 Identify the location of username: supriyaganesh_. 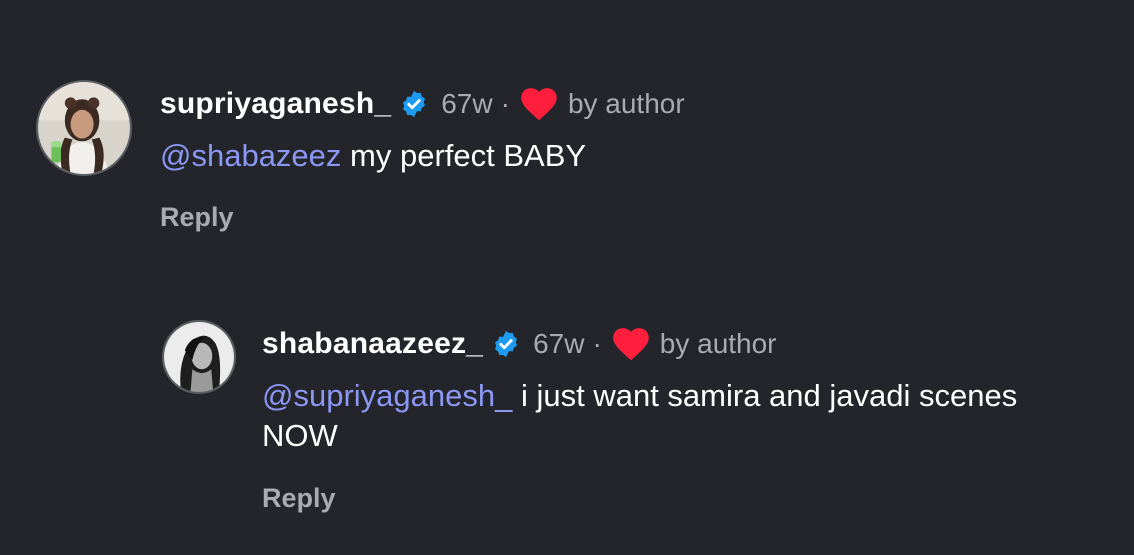
(275, 104).